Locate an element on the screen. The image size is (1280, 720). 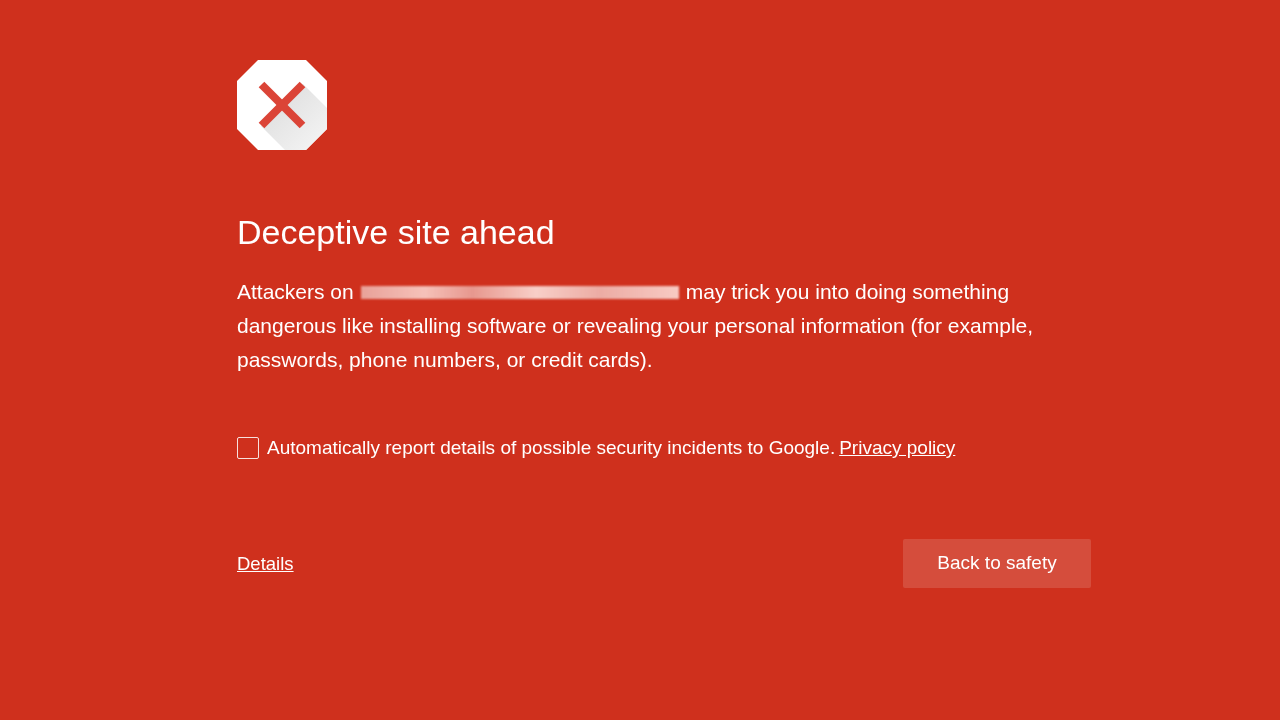
checkbox-label: Automatically report details of possible security incidents to Google. is located at coordinates (551, 448).